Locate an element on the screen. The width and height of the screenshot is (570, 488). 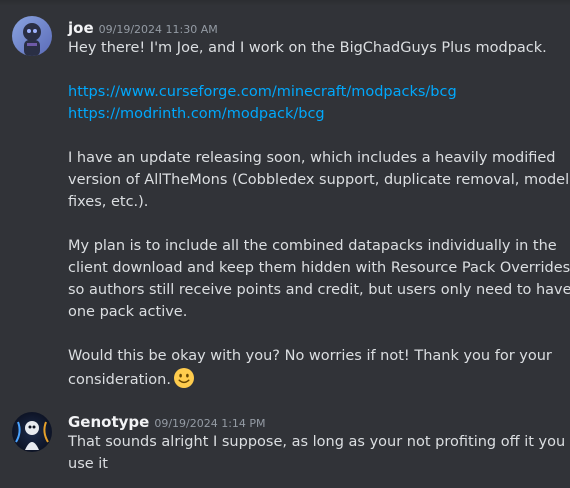
slightly-smiling-face-emoji-icon is located at coordinates (184, 378).